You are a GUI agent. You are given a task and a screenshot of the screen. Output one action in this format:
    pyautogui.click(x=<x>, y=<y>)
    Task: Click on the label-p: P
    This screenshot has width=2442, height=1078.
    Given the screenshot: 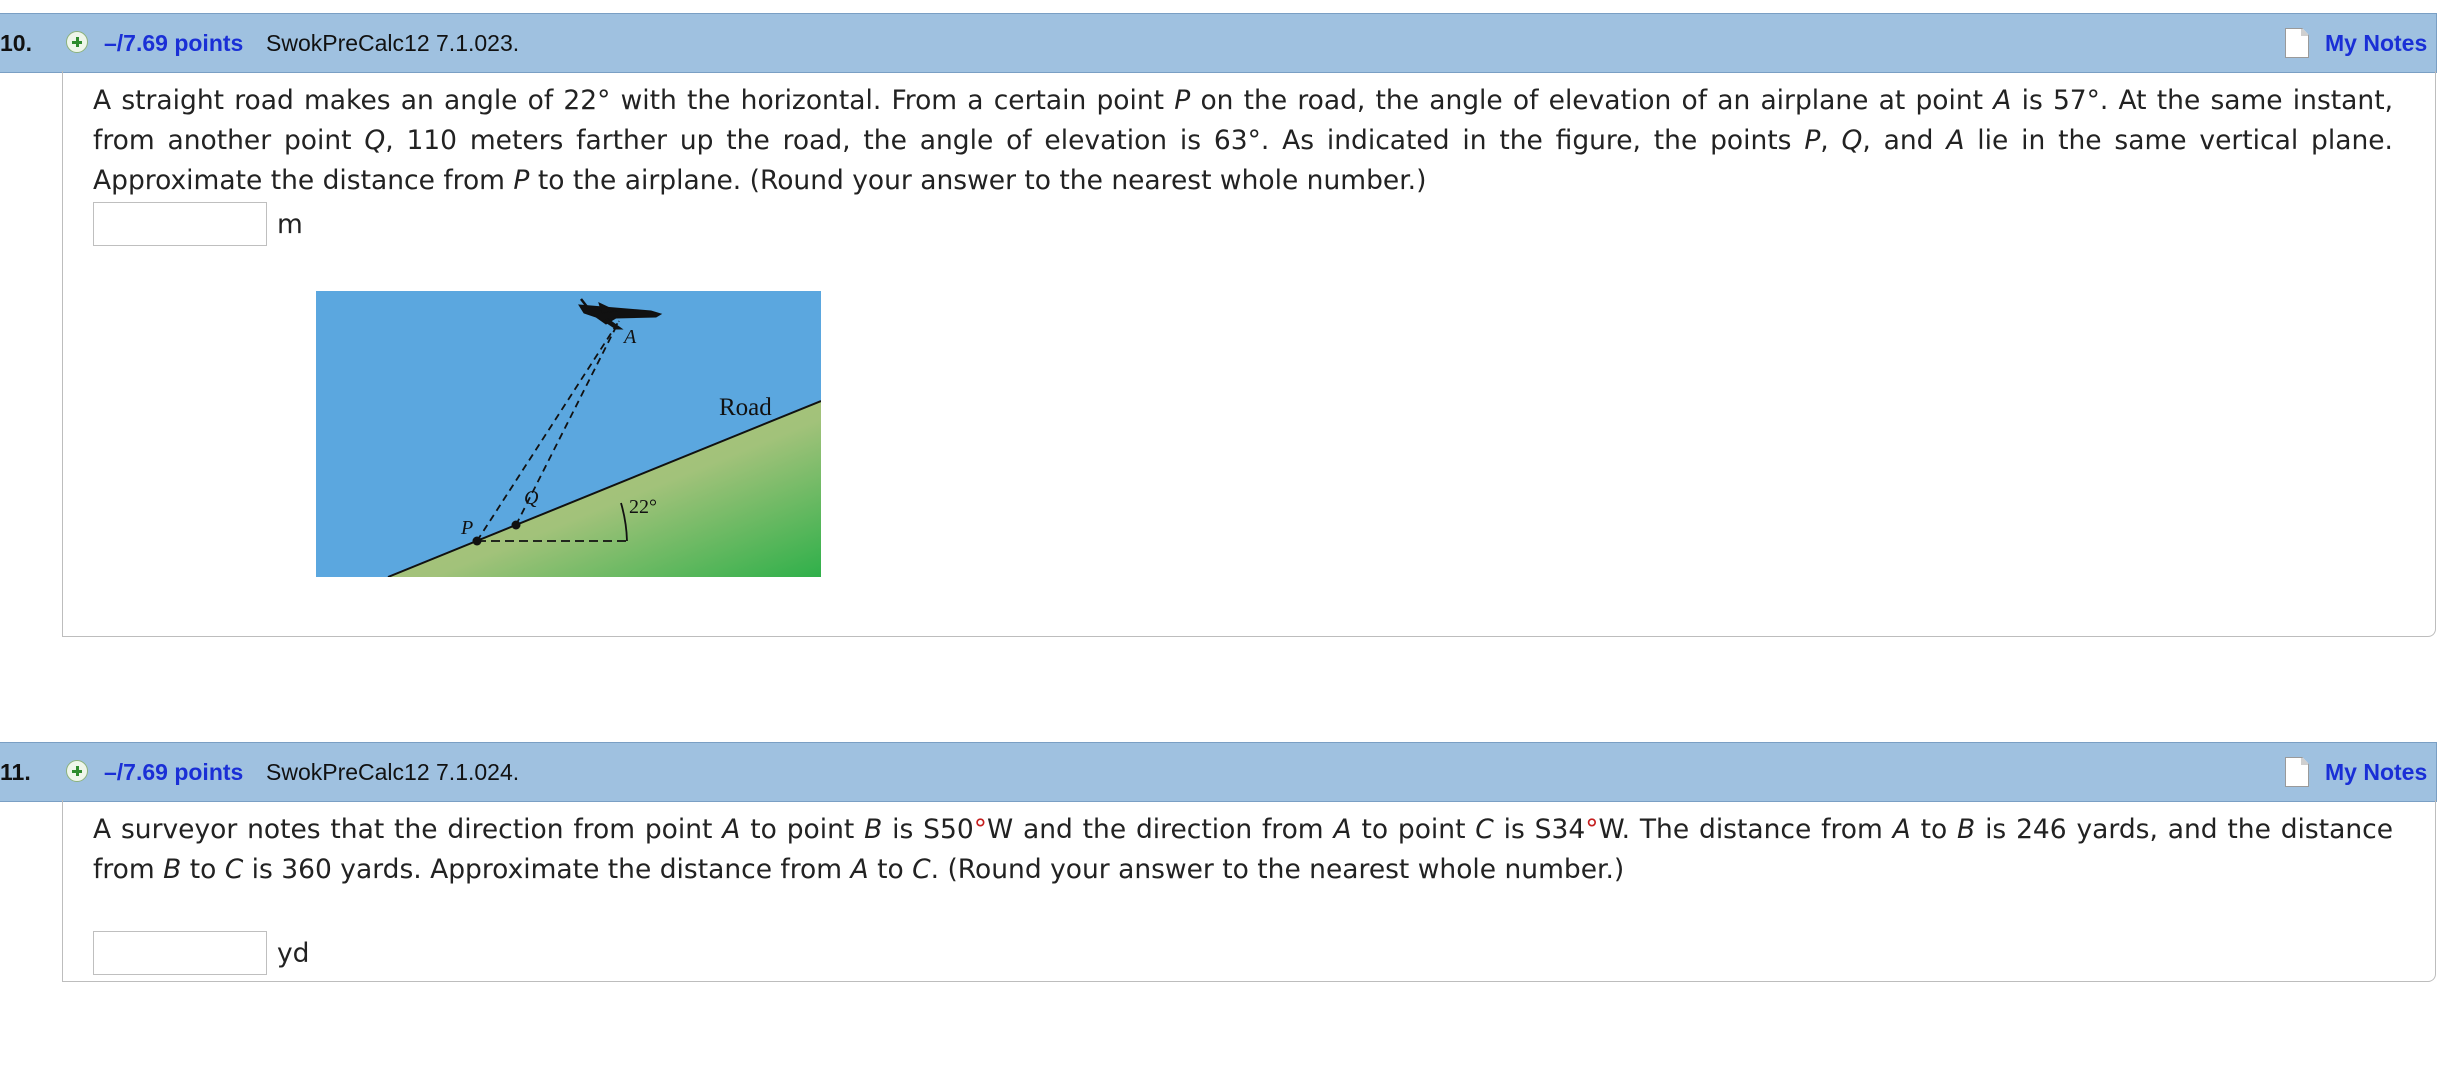 What is the action you would take?
    pyautogui.click(x=466, y=528)
    